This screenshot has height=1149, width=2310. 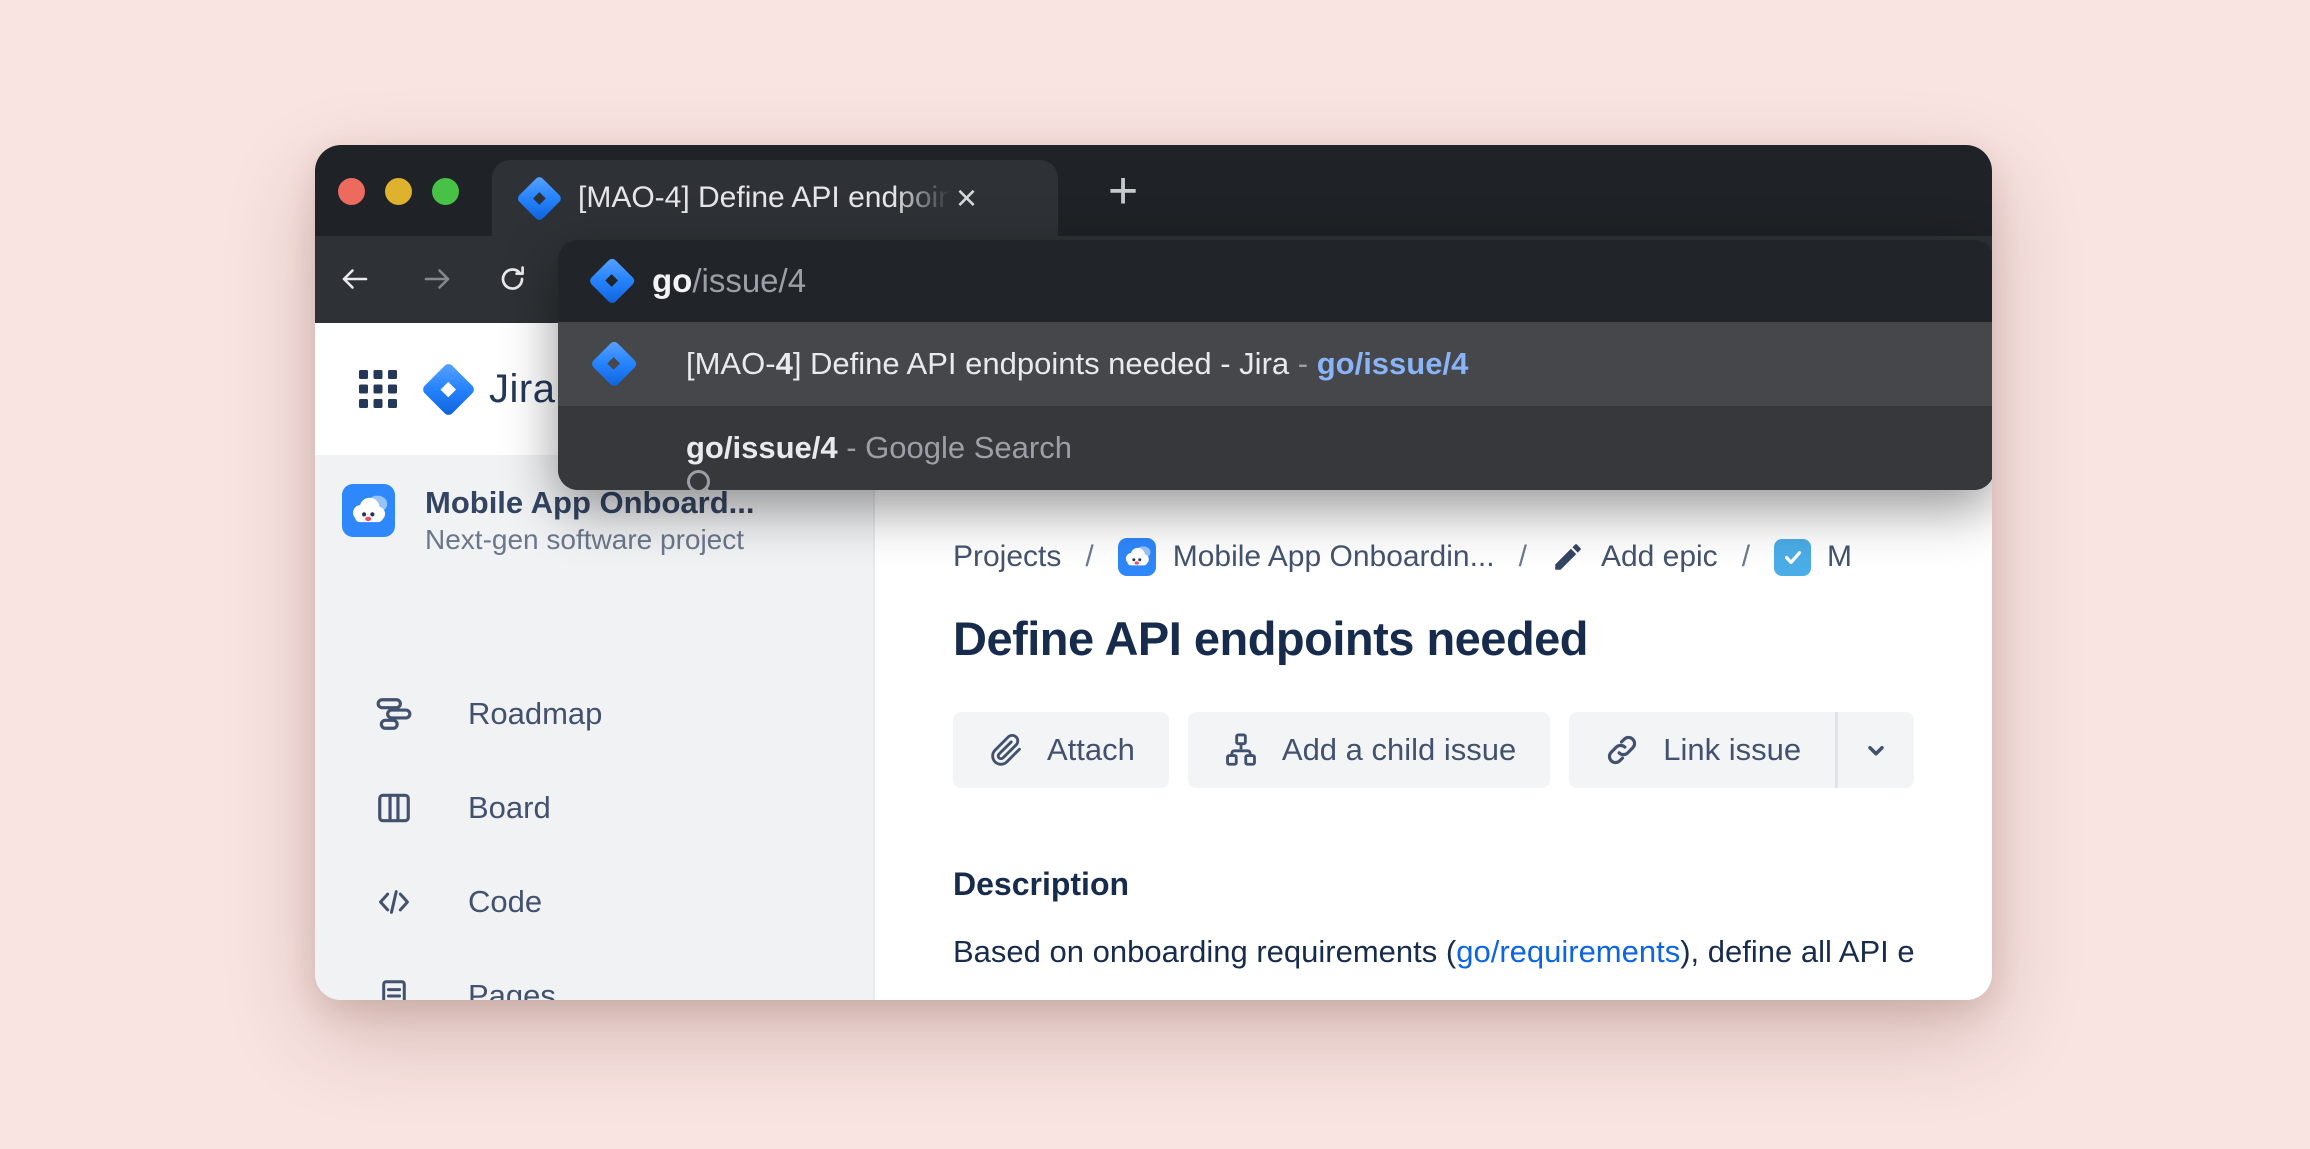 I want to click on link-issue-button: Link issue, so click(x=1702, y=750).